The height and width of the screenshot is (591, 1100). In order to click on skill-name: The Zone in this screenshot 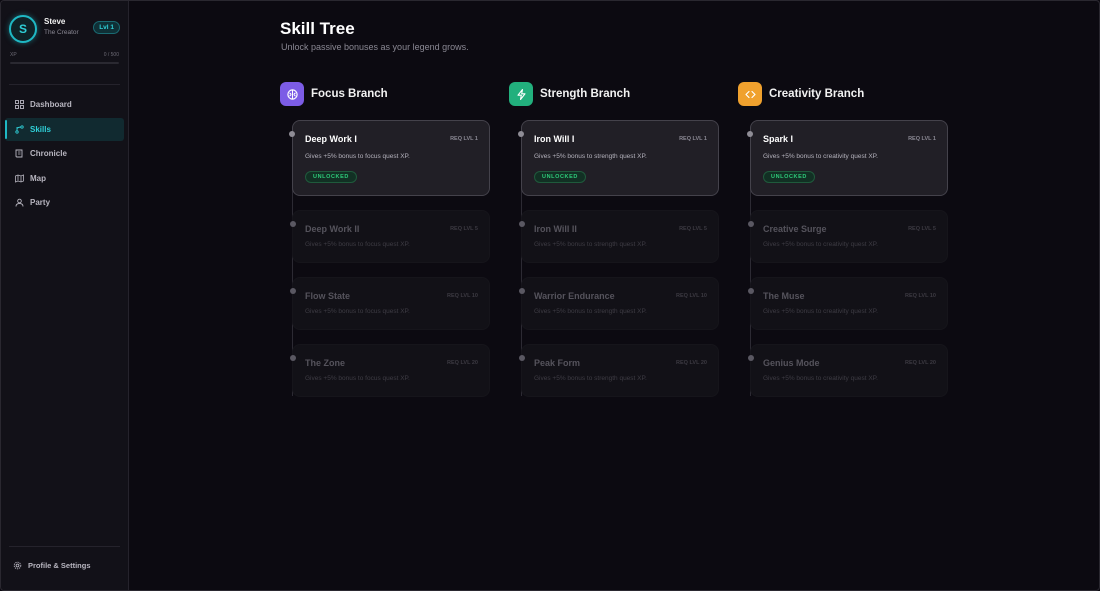, I will do `click(325, 363)`.